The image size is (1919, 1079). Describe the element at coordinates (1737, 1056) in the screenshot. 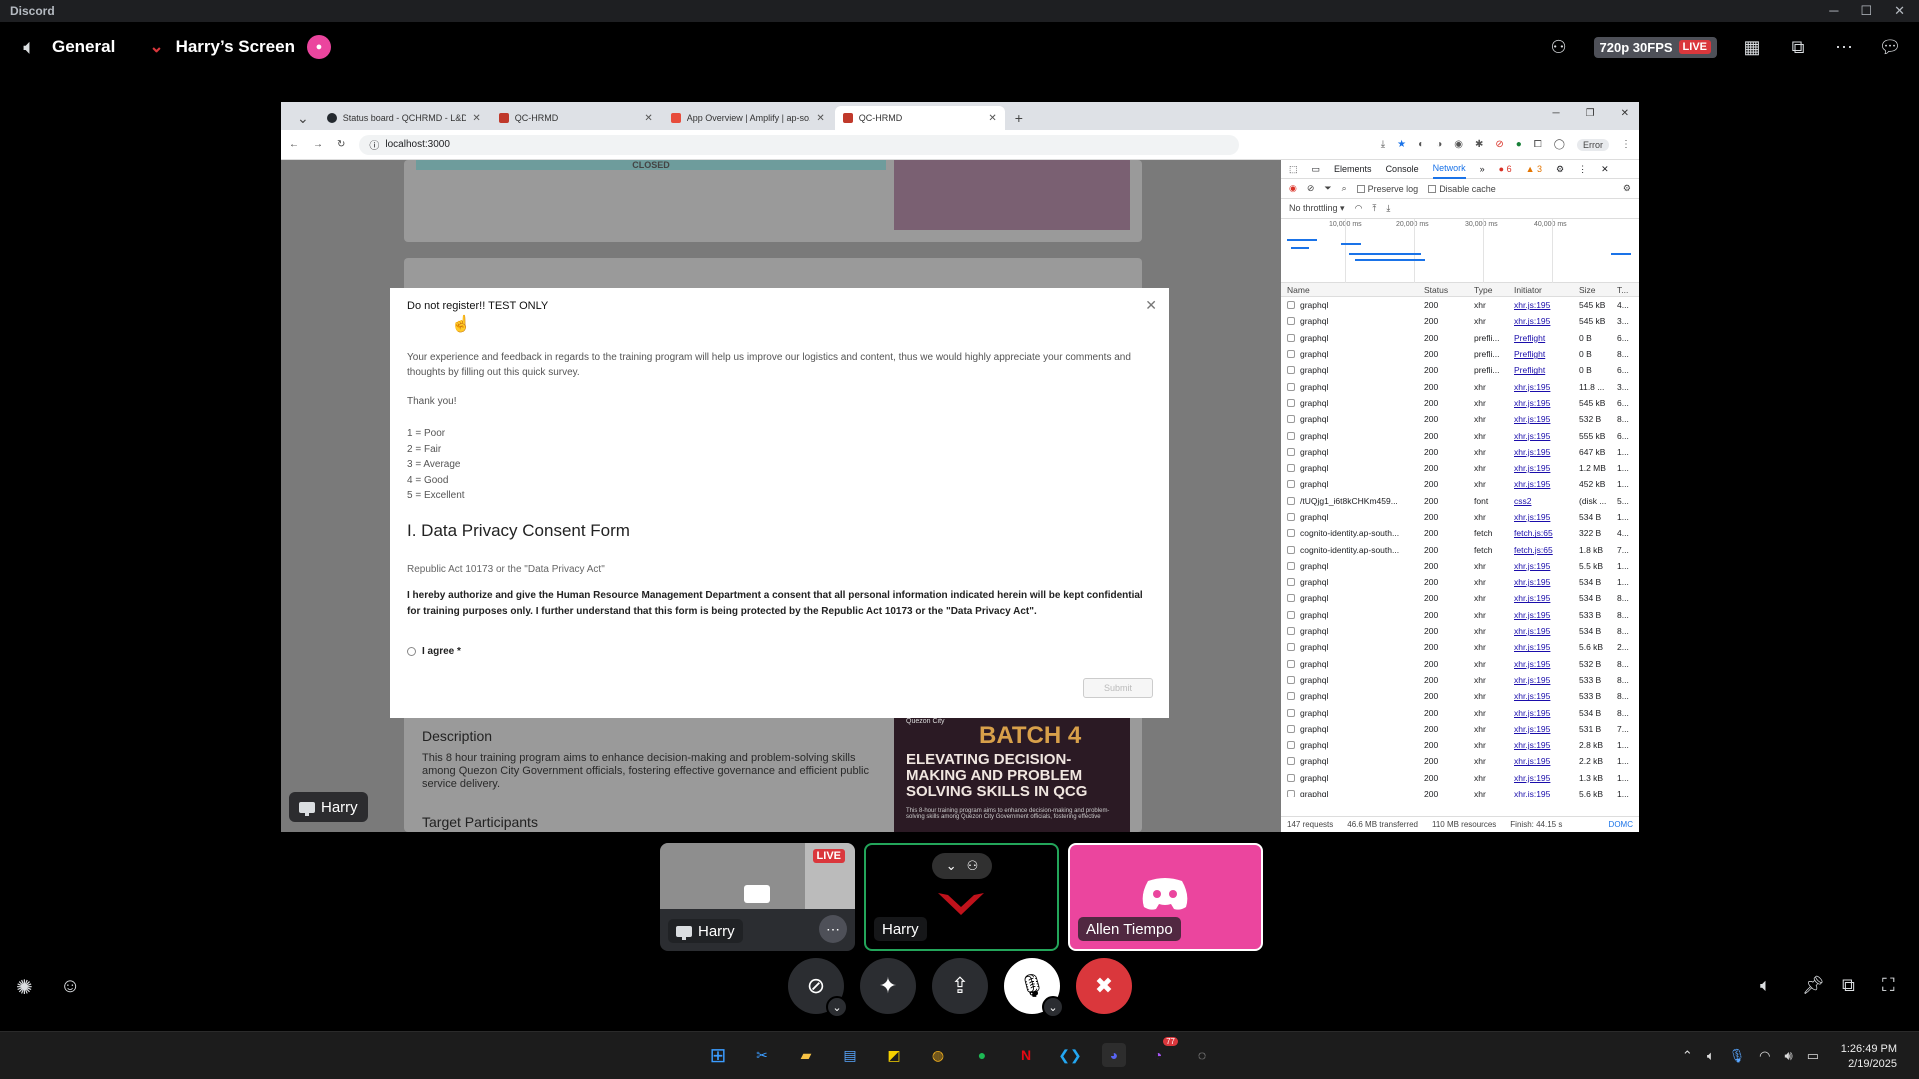

I see `tray-mic-icon: 🎙︎` at that location.